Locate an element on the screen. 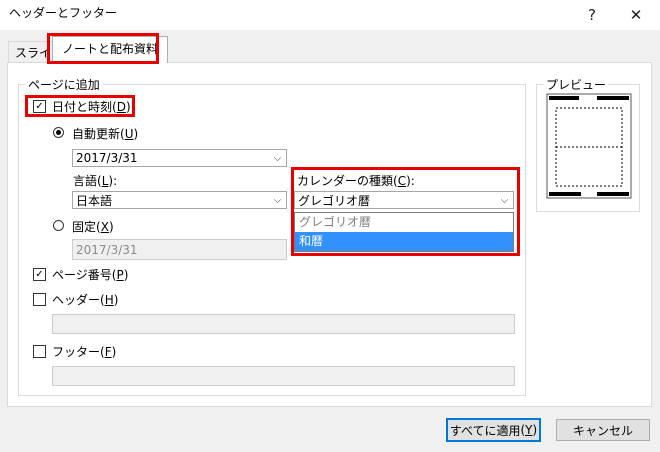  footer-checkbox is located at coordinates (39, 351).